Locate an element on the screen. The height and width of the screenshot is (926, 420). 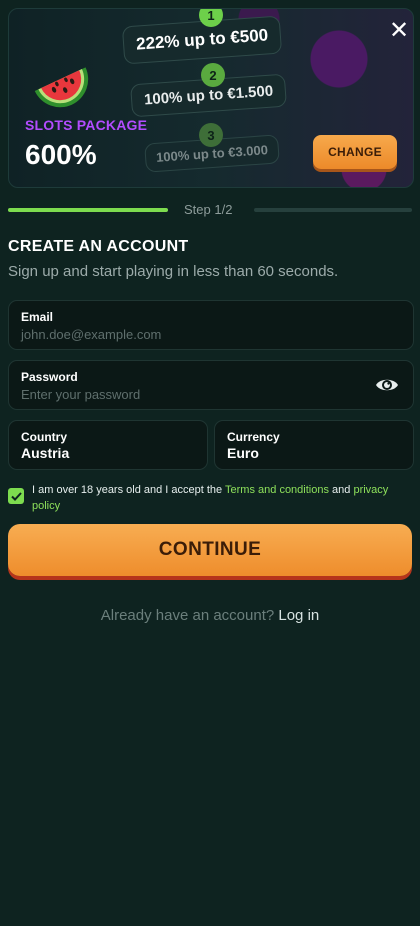
country-label: Country is located at coordinates (44, 437).